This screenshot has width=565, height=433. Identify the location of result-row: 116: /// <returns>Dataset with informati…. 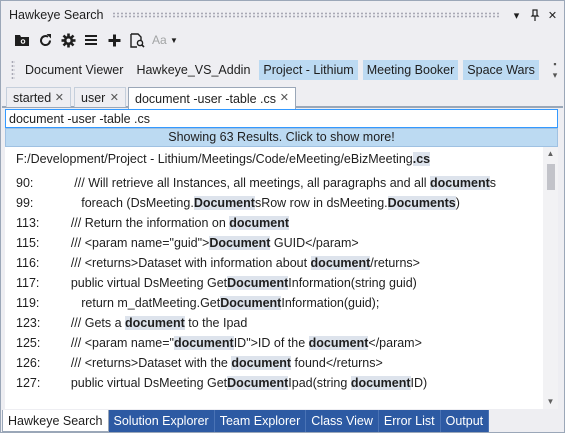
(218, 263).